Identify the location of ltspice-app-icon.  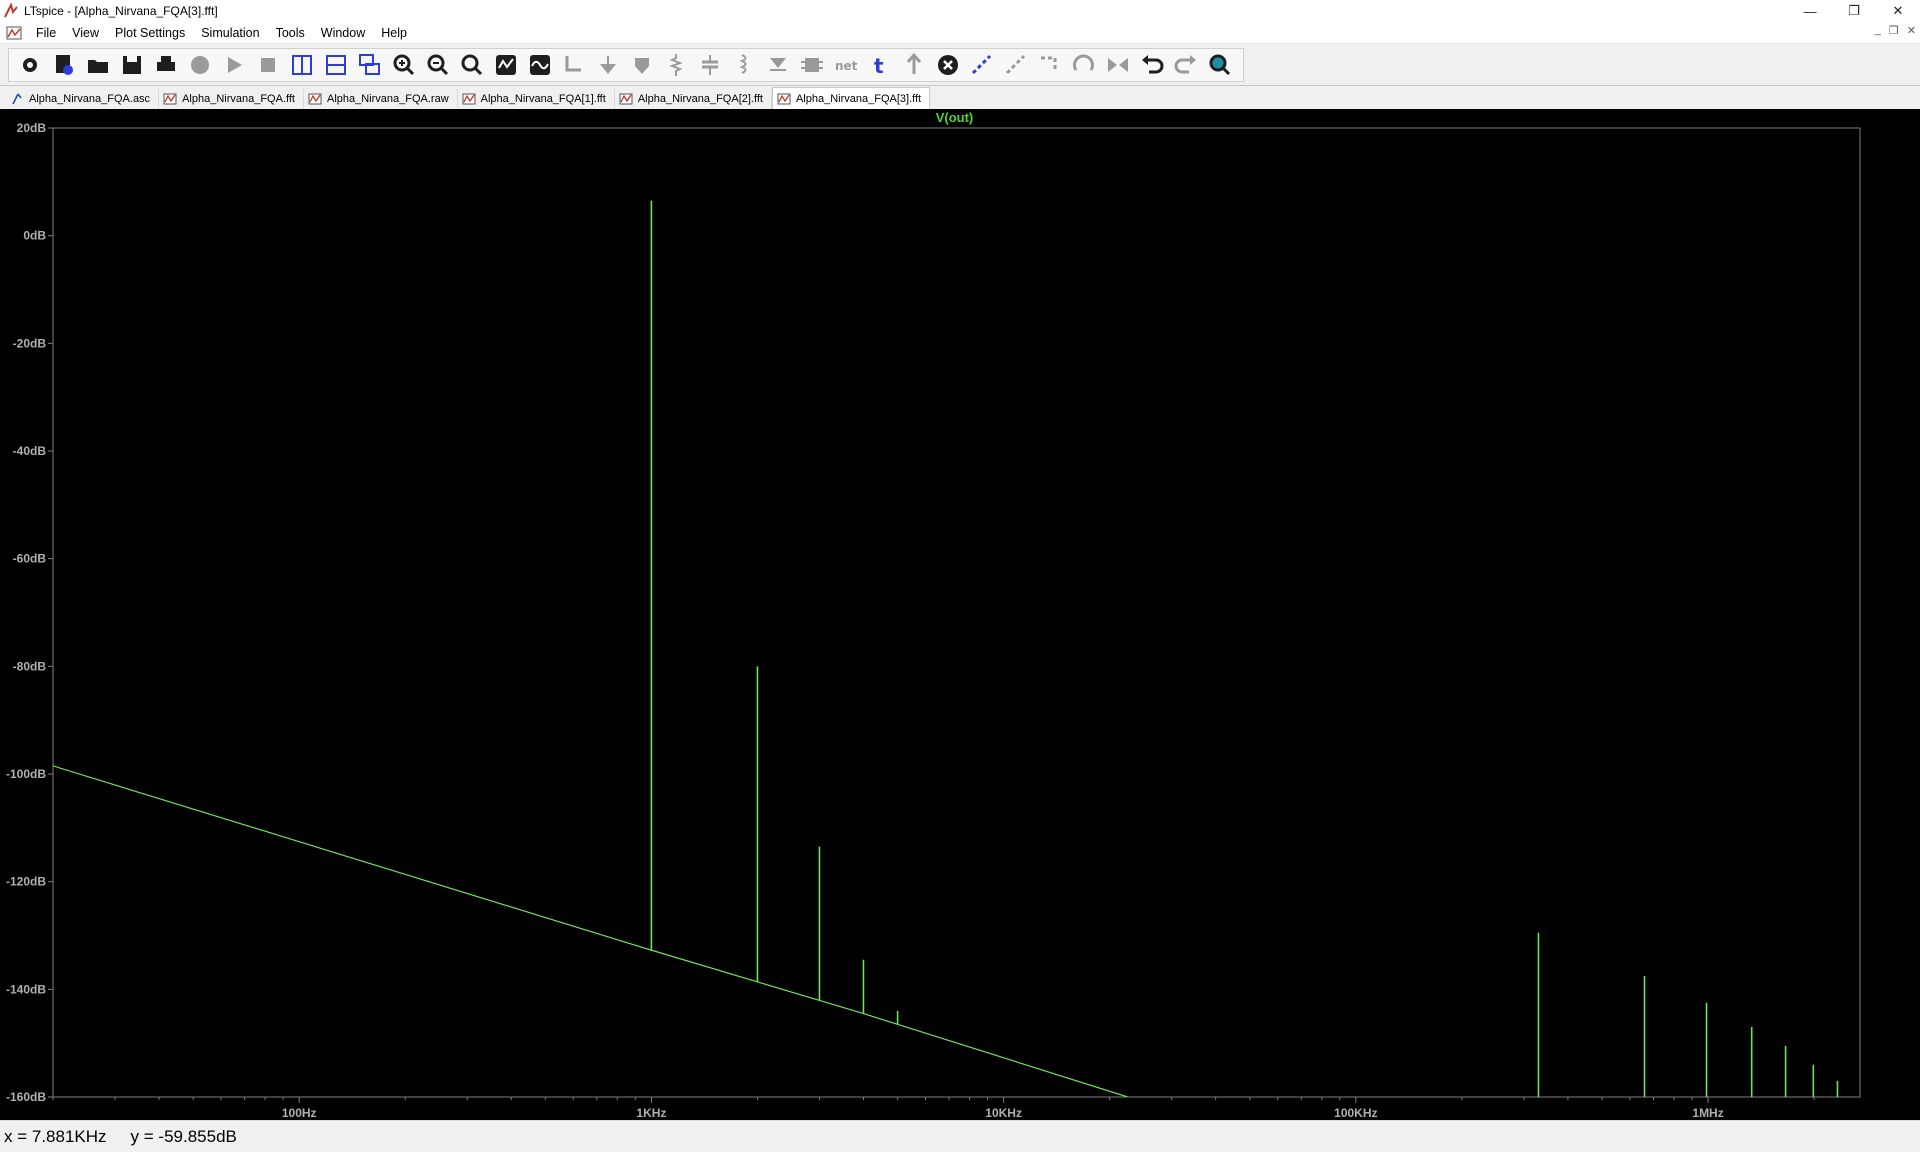
(11, 10).